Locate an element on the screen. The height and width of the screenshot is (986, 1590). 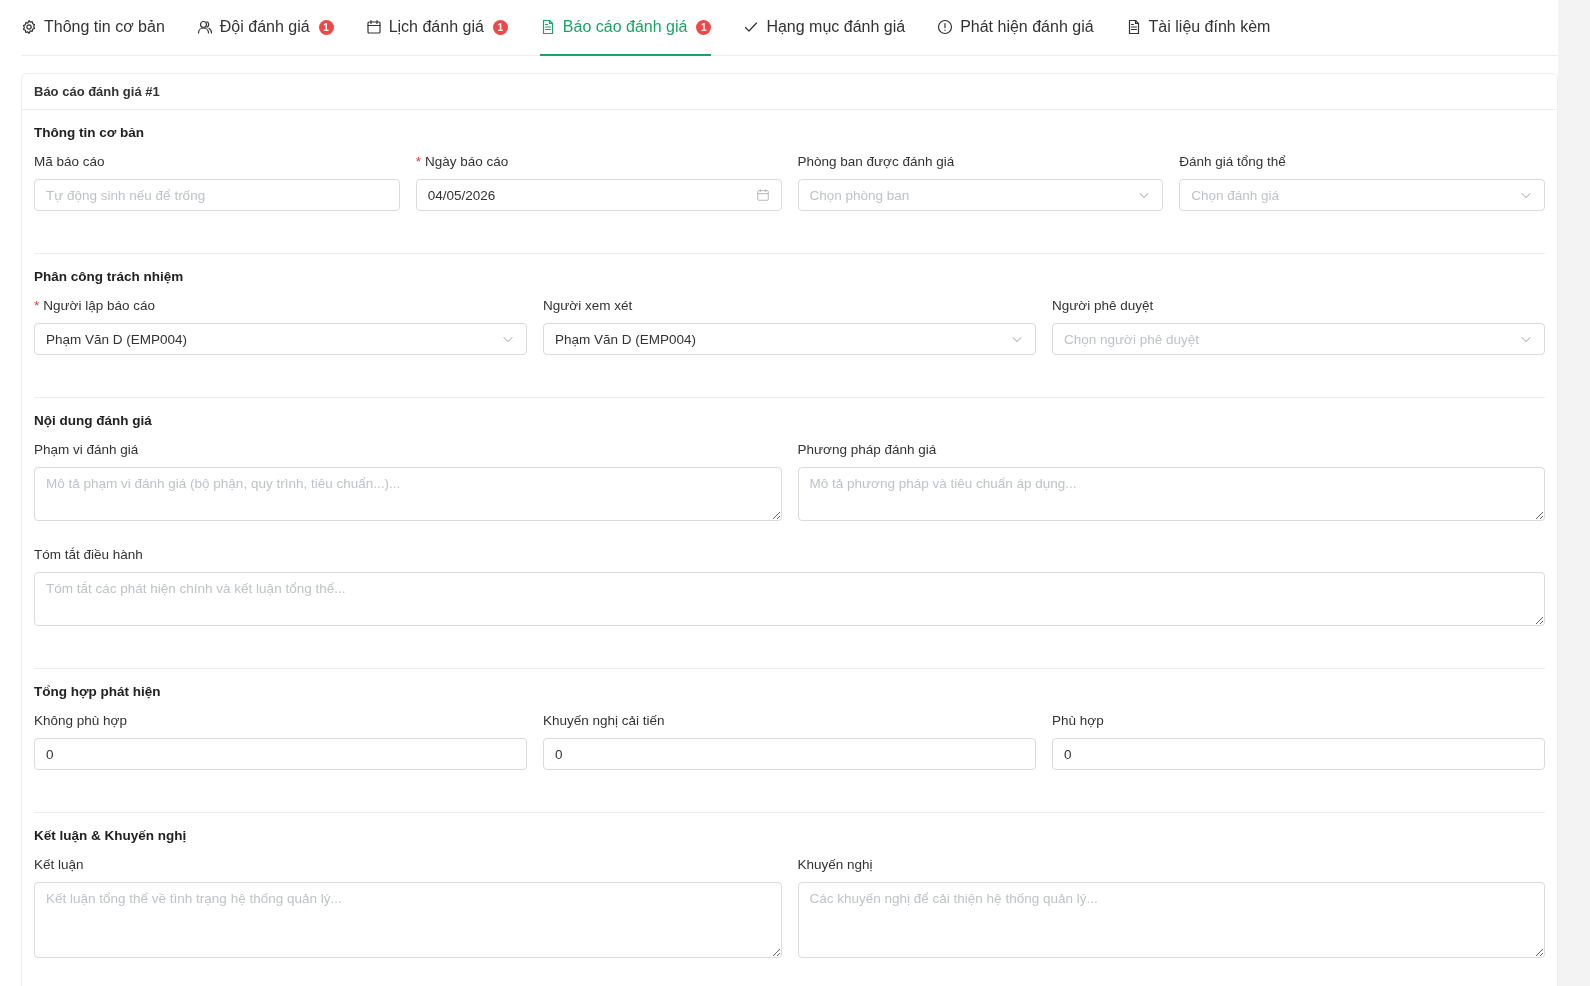
tab: Lịch đánh giá 1 is located at coordinates (436, 28).